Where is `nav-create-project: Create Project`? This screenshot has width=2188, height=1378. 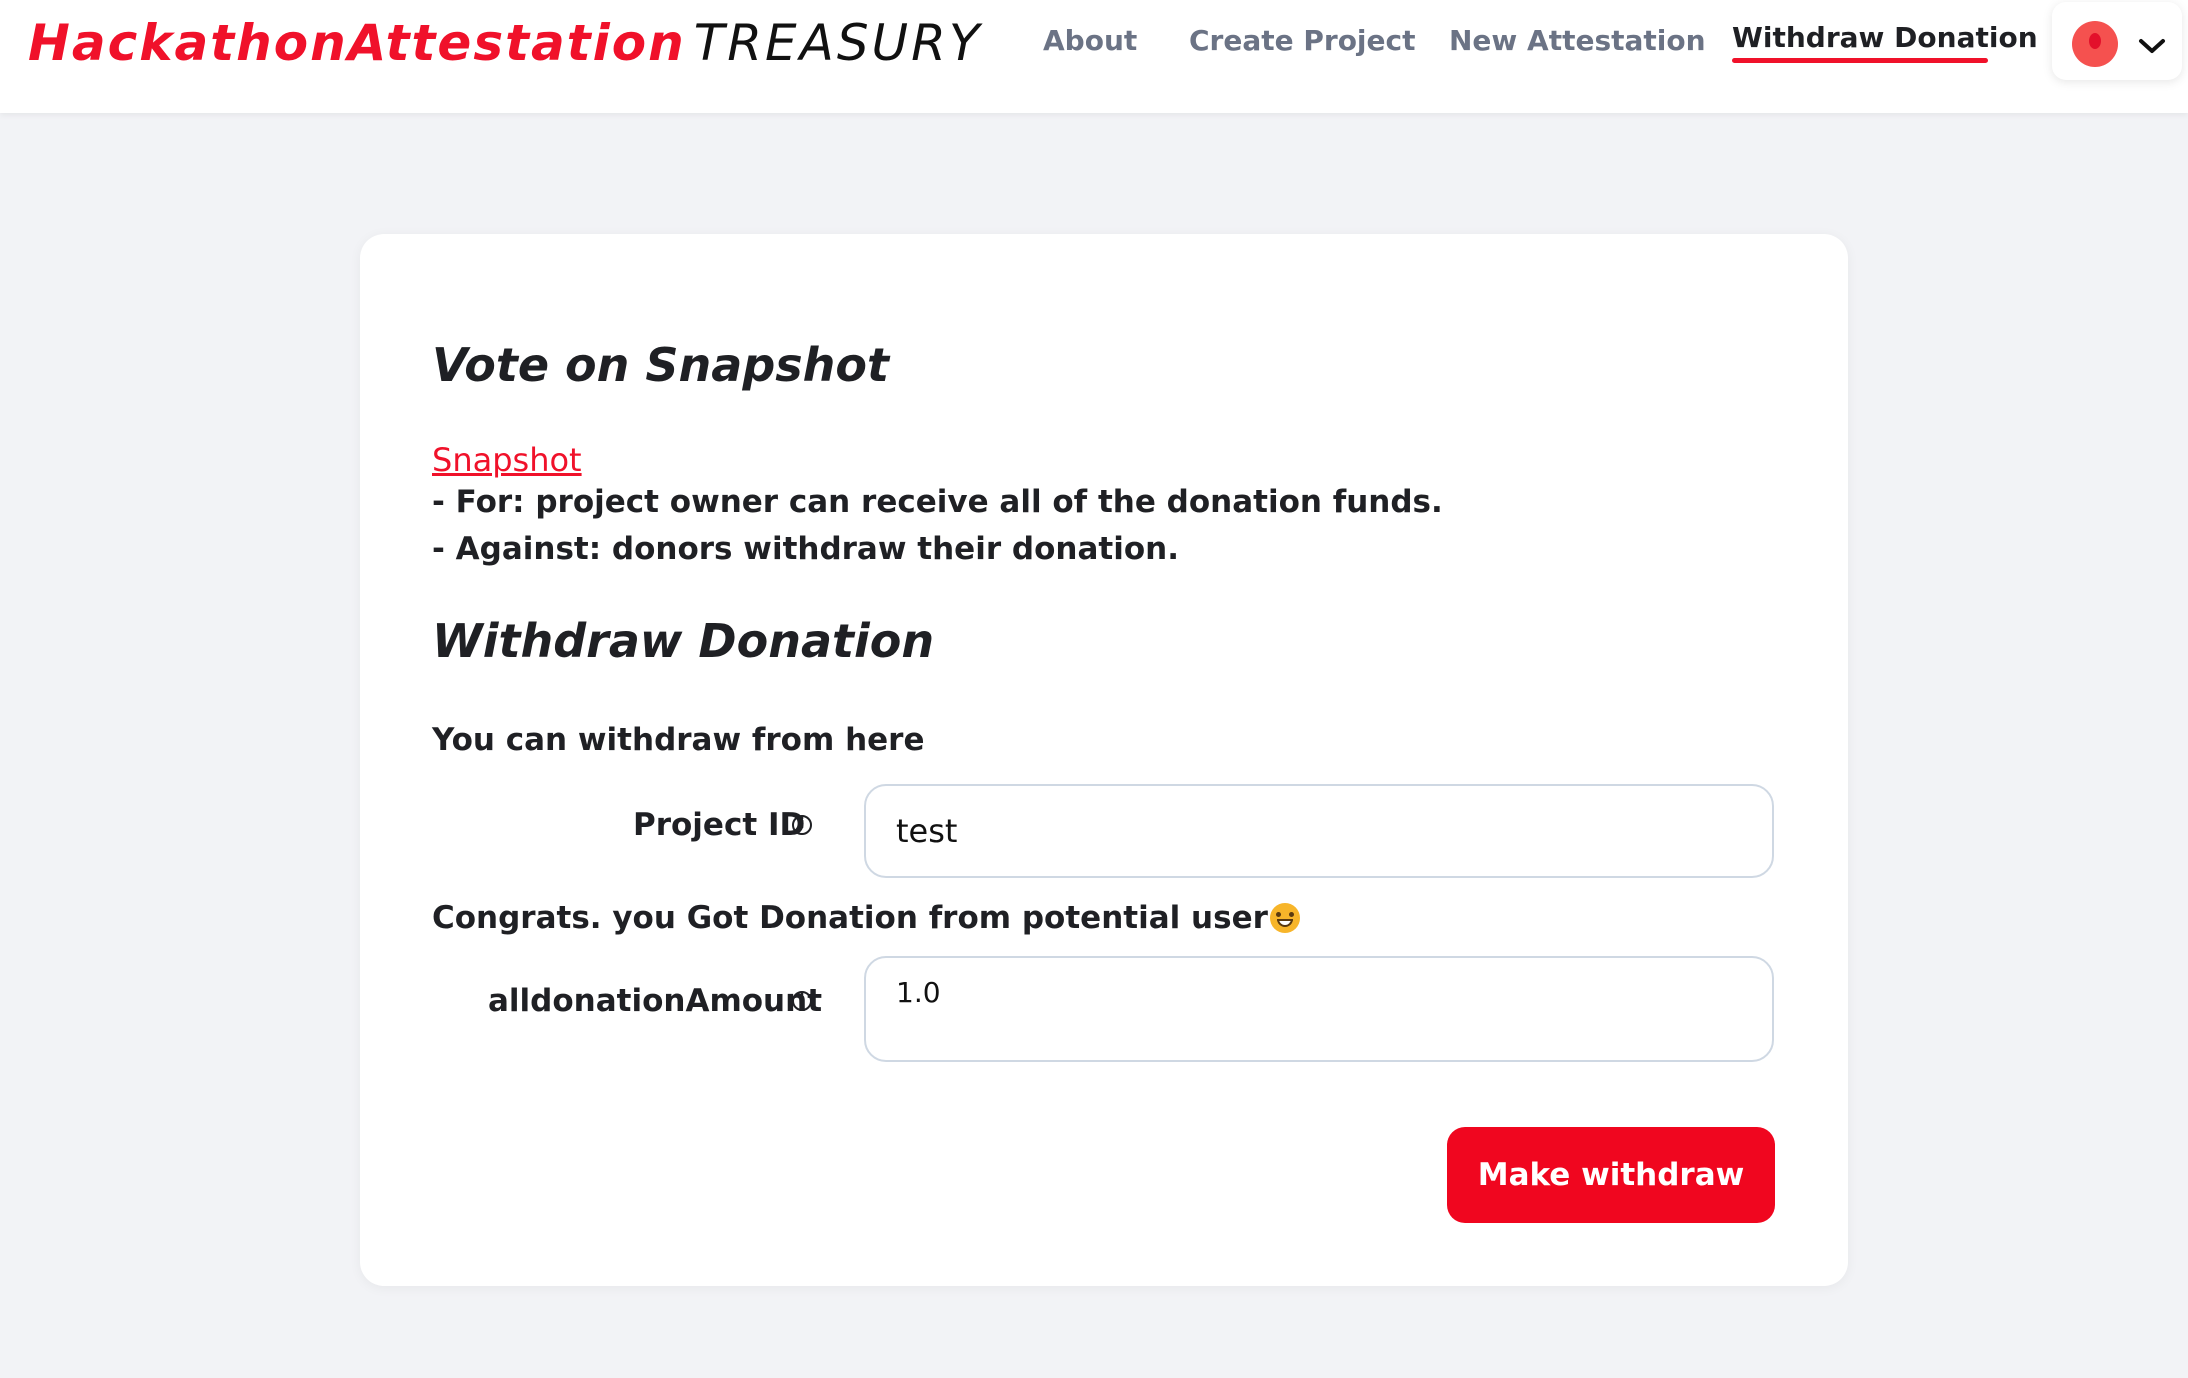 nav-create-project: Create Project is located at coordinates (1302, 40).